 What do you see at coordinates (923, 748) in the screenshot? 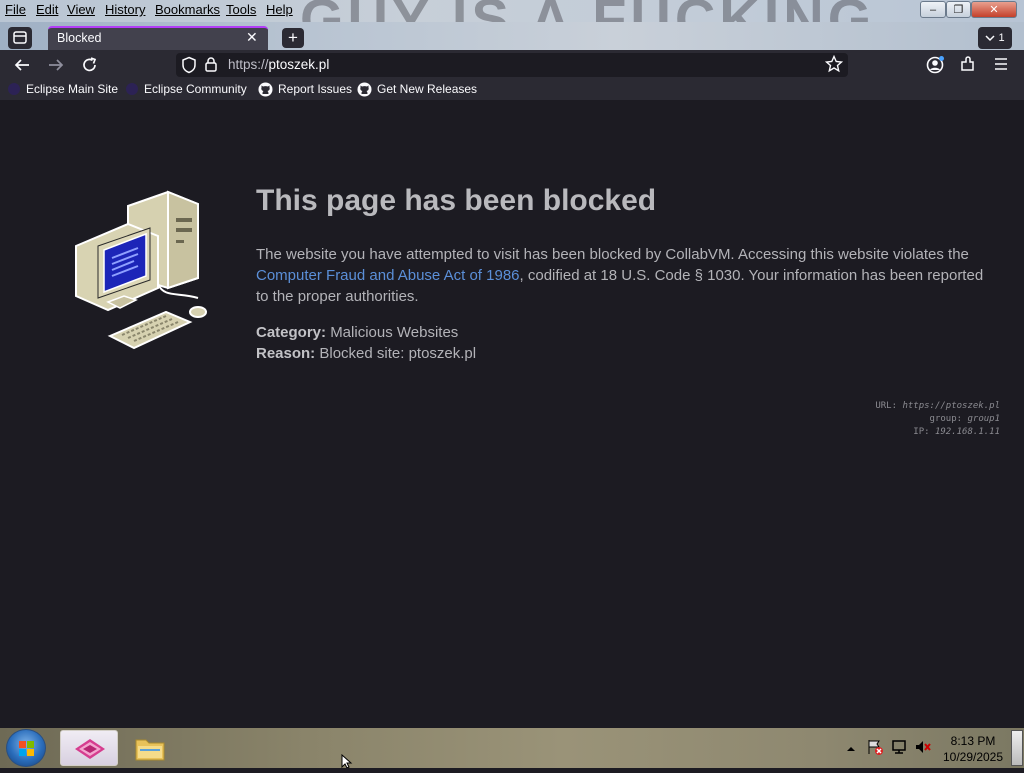
I see `volume-muted-icon` at bounding box center [923, 748].